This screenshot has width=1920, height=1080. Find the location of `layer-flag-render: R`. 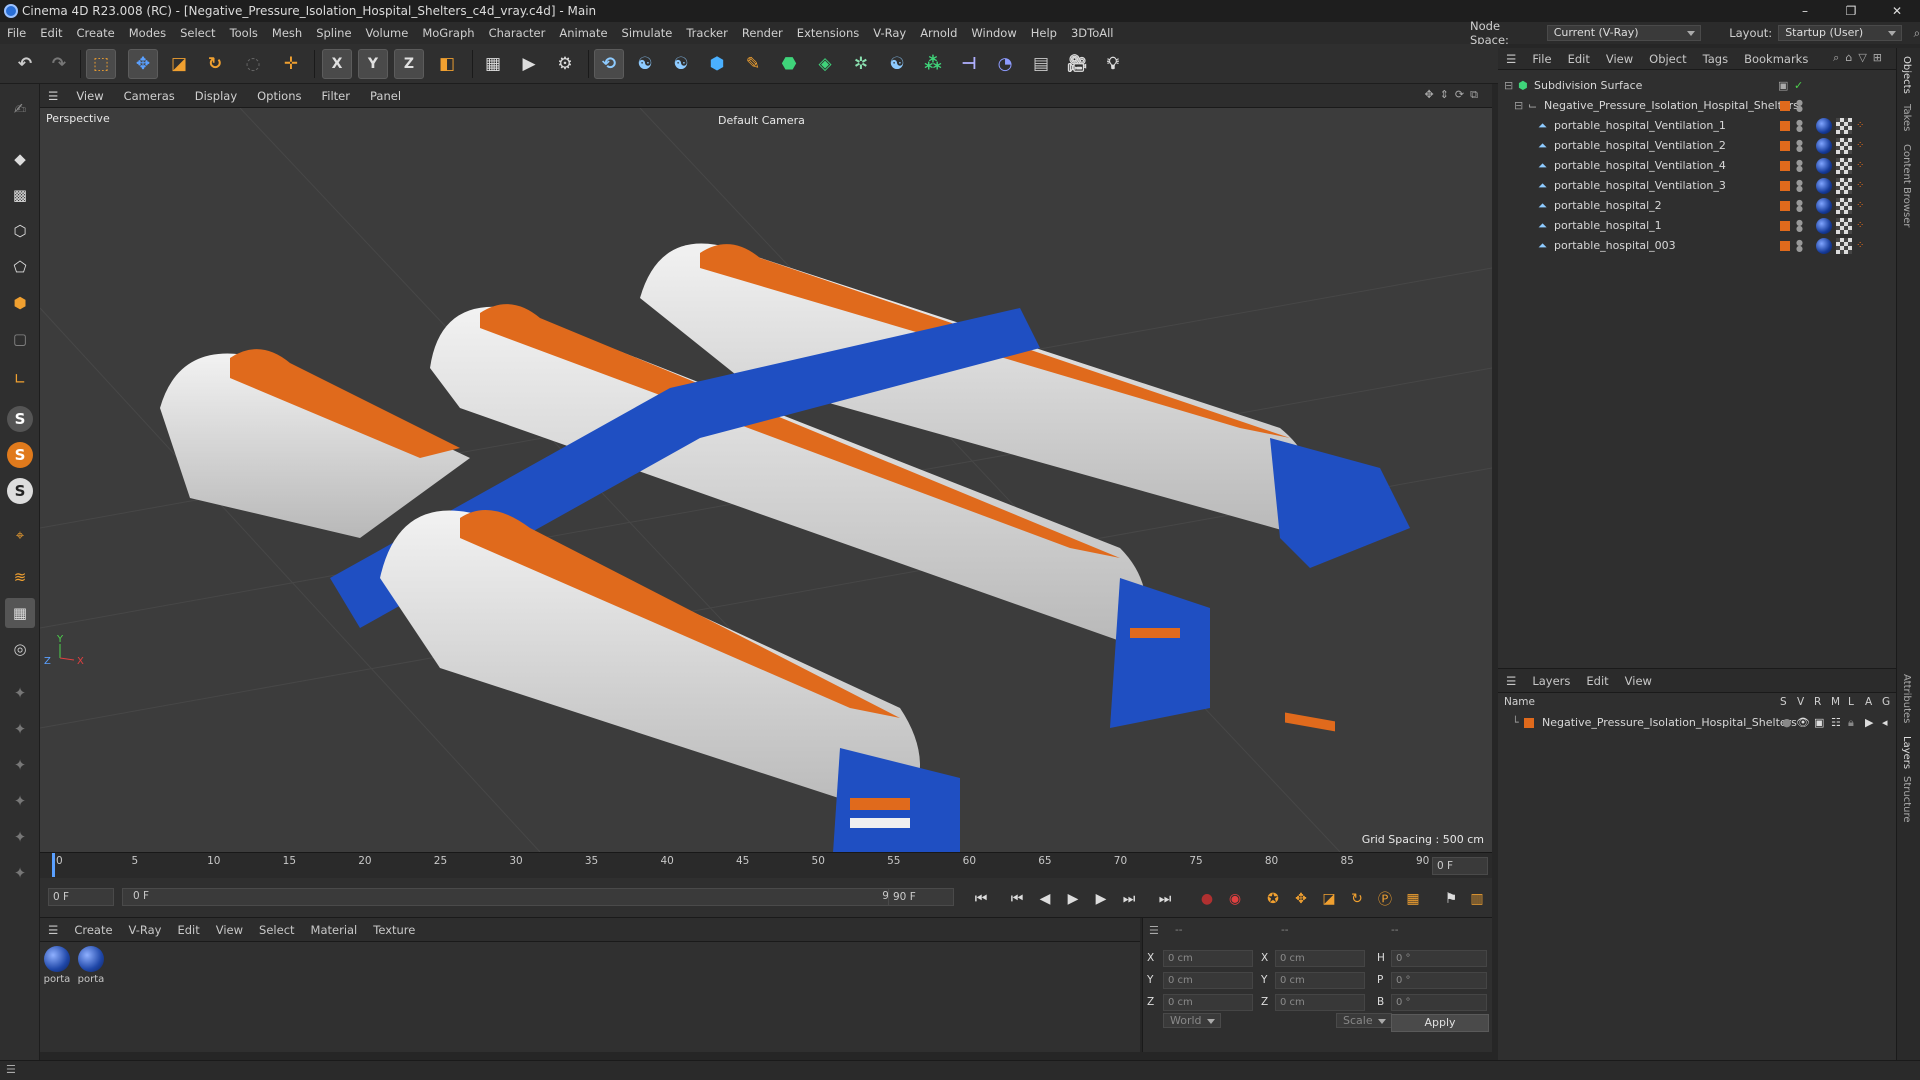

layer-flag-render: R is located at coordinates (1817, 702).